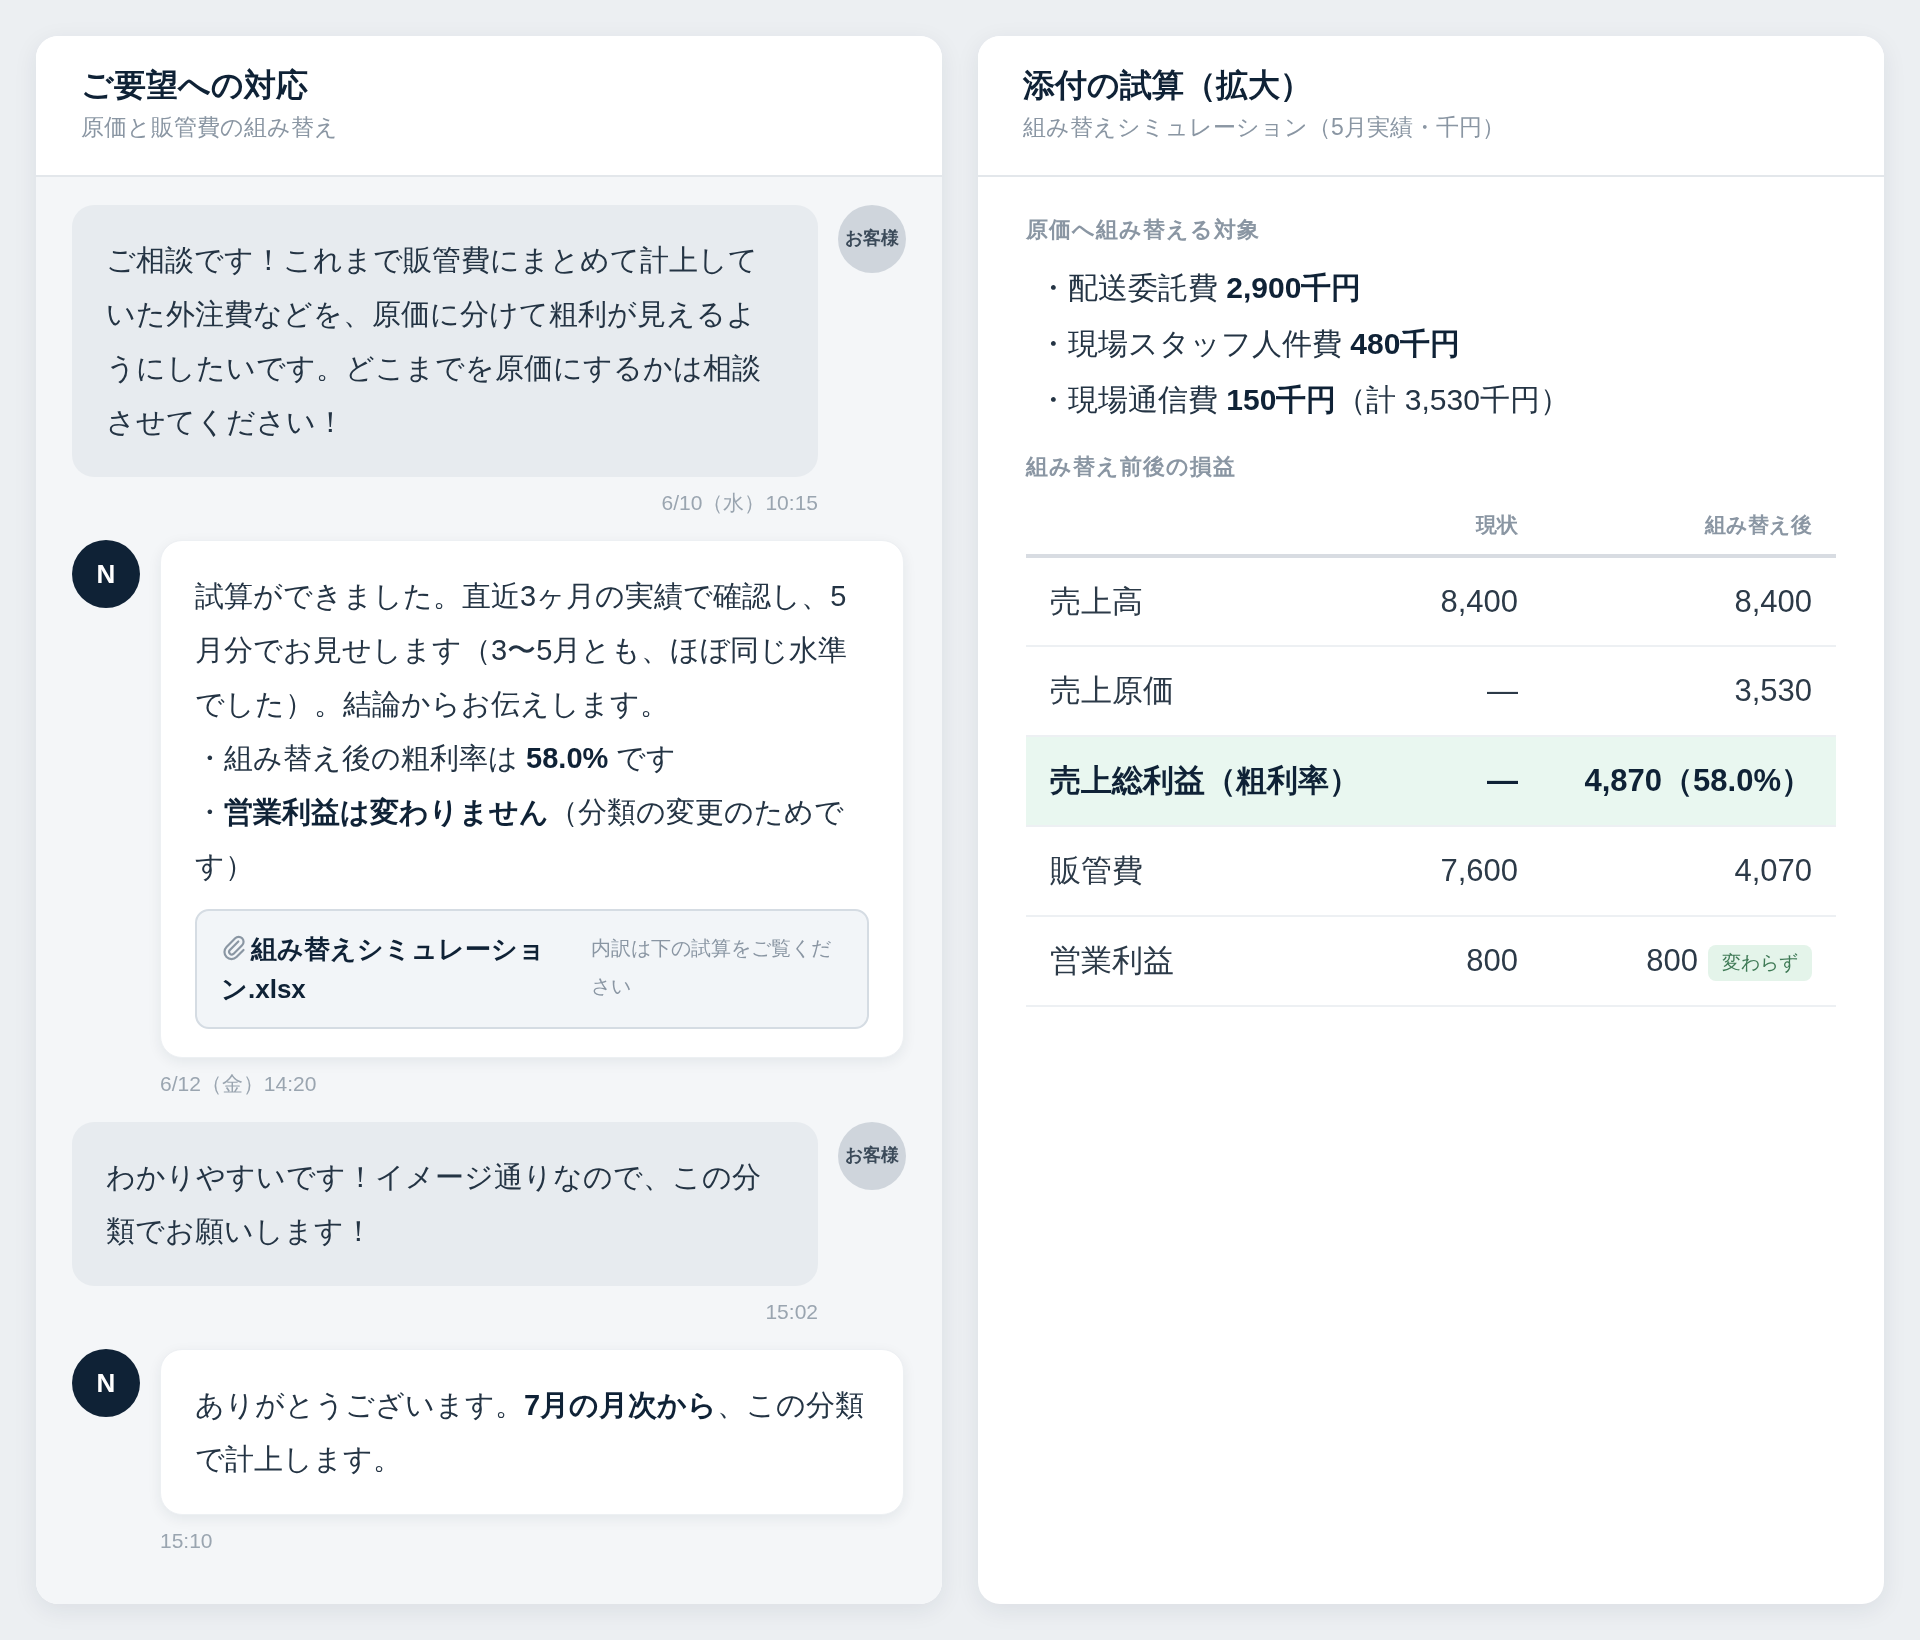  What do you see at coordinates (711, 968) in the screenshot?
I see `attachment-note: 内訳は下の試算をご覧ください` at bounding box center [711, 968].